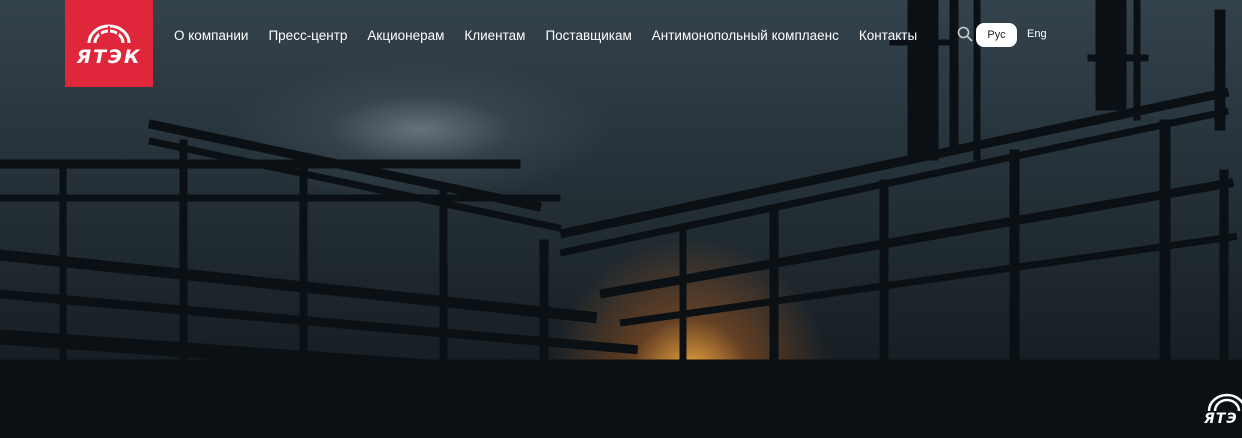 This screenshot has height=438, width=1242. What do you see at coordinates (965, 34) in the screenshot?
I see `search-icon` at bounding box center [965, 34].